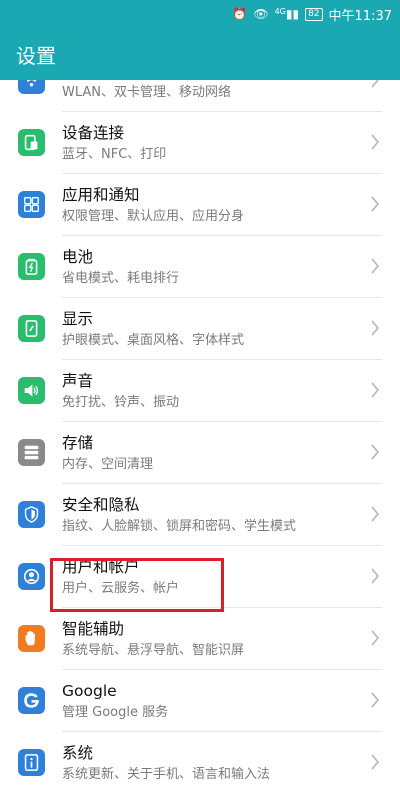 Image resolution: width=400 pixels, height=800 pixels. I want to click on setting-item-subtitle: 免打扰、铃声、振动, so click(121, 402).